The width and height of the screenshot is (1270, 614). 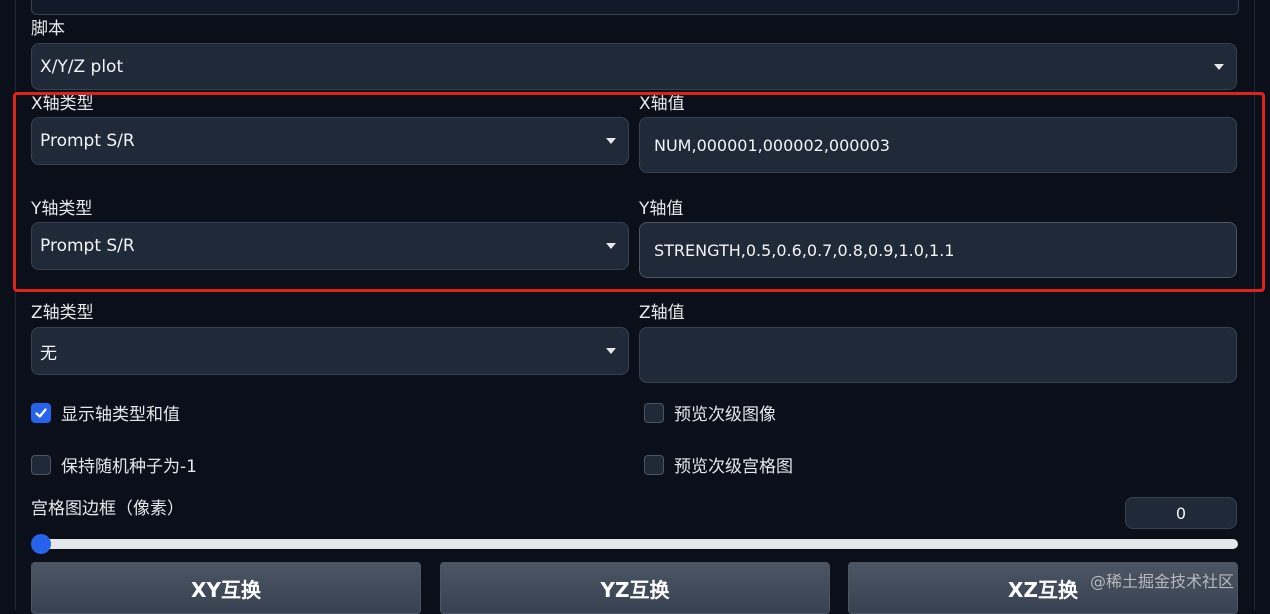 I want to click on draw-legend-checkbox, so click(x=41, y=412).